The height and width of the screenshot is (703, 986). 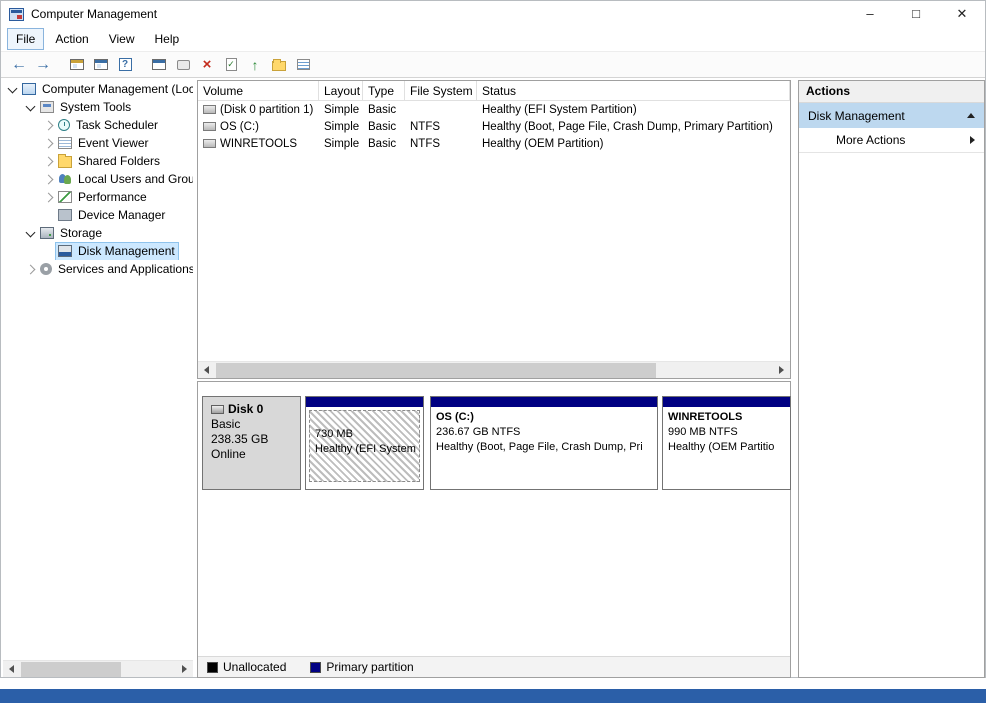 What do you see at coordinates (98, 107) in the screenshot?
I see `tree-item-system-tools: System Tools` at bounding box center [98, 107].